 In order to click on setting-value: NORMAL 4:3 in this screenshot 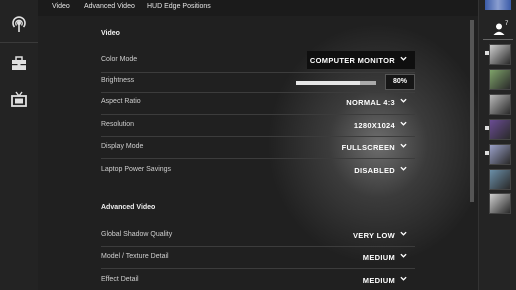, I will do `click(370, 102)`.